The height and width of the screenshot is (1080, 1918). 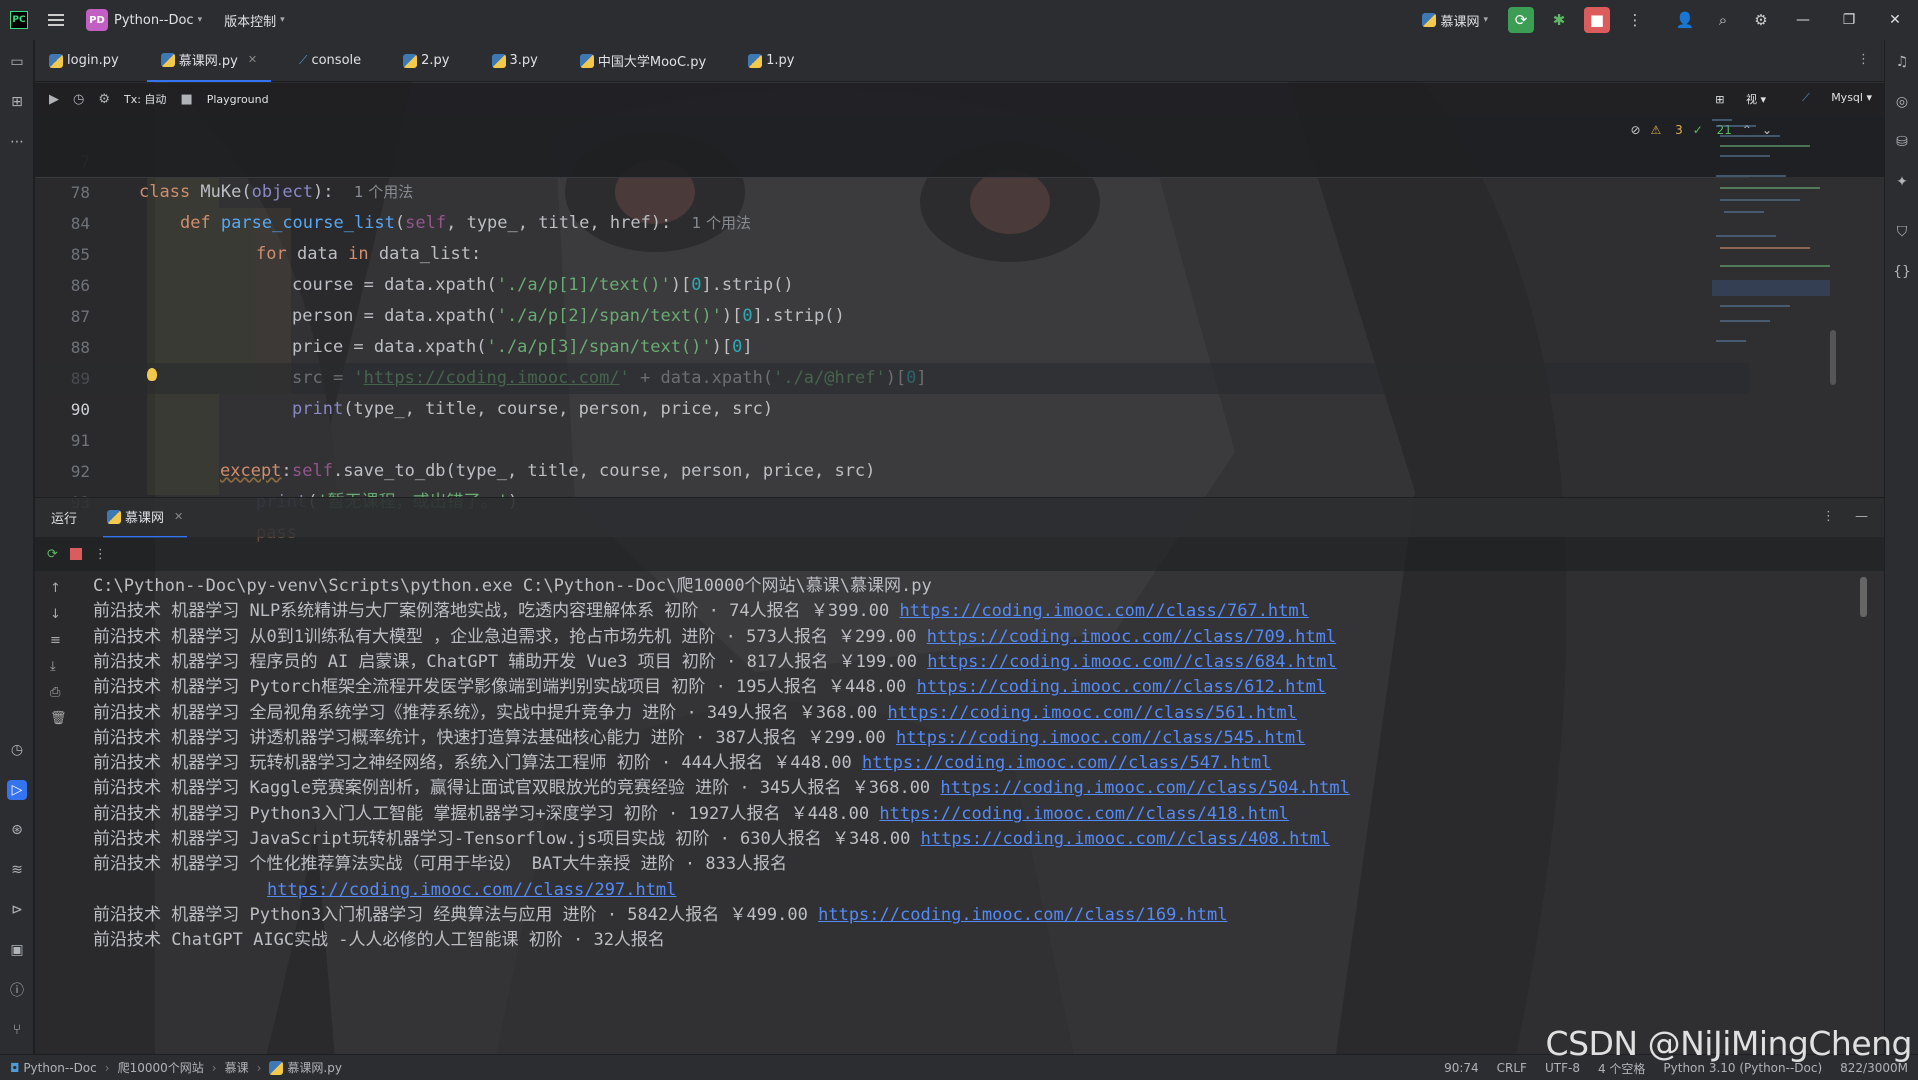 I want to click on more-tabs-icon: ⋮, so click(x=1863, y=59).